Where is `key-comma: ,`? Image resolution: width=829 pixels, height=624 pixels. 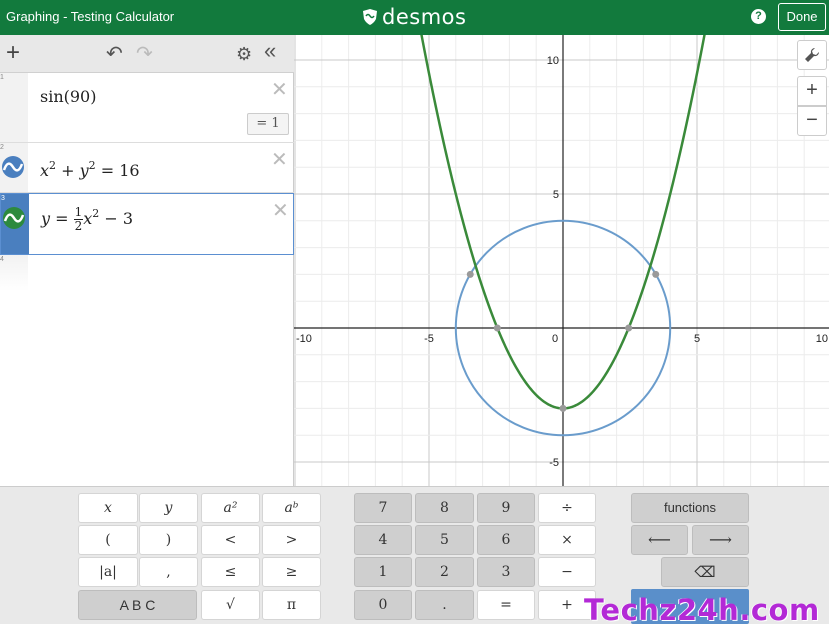 key-comma: , is located at coordinates (168, 572).